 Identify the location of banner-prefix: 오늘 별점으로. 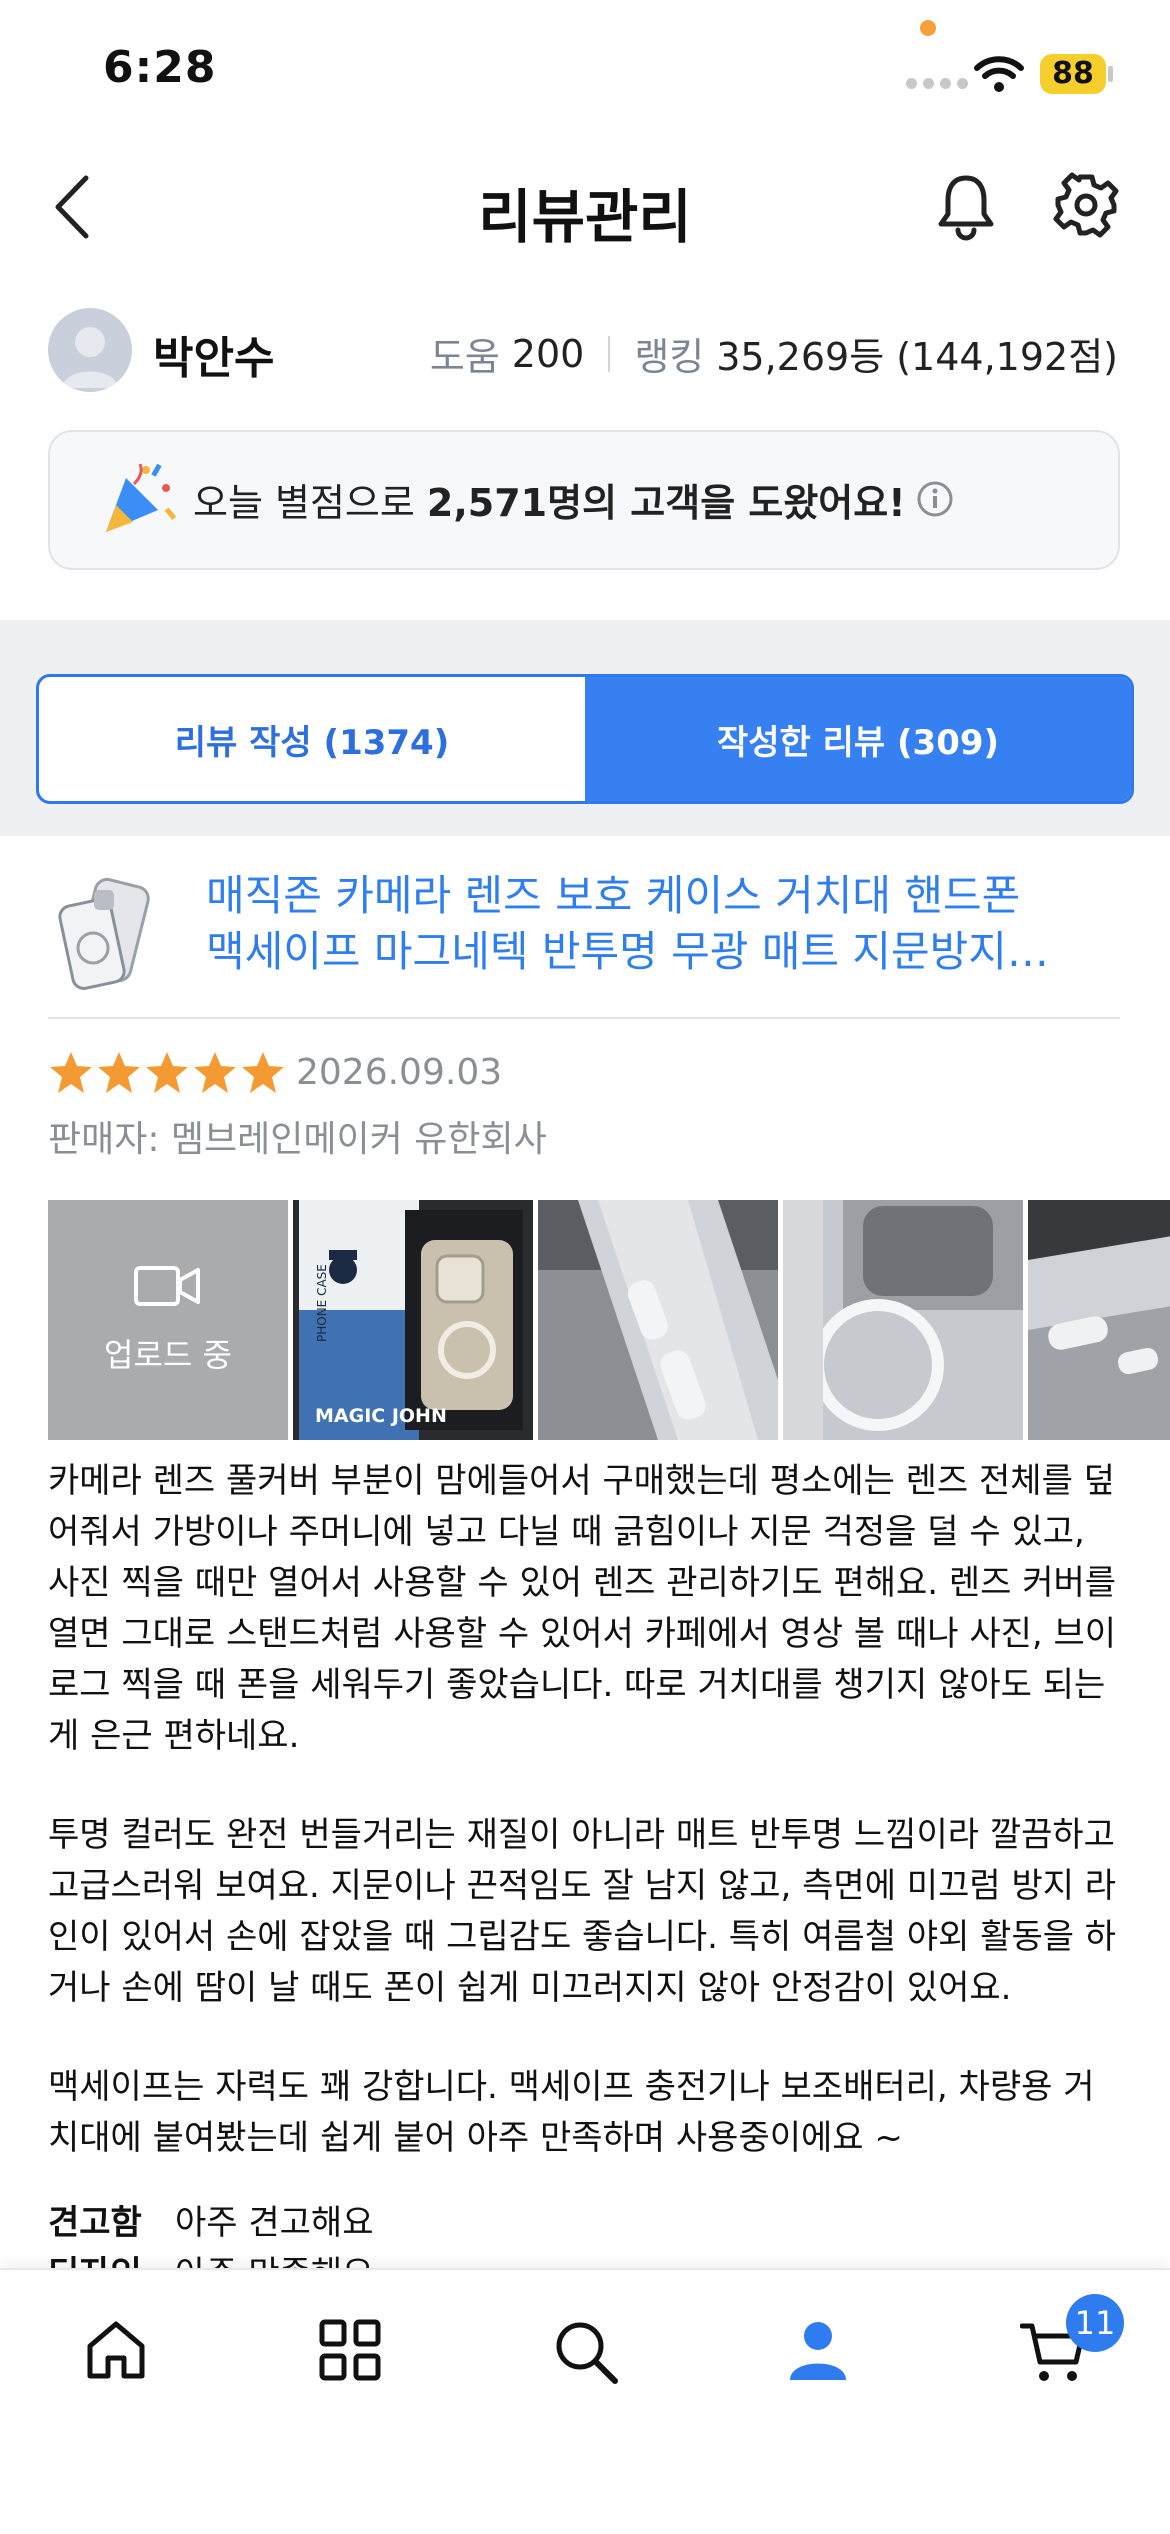
(310, 503).